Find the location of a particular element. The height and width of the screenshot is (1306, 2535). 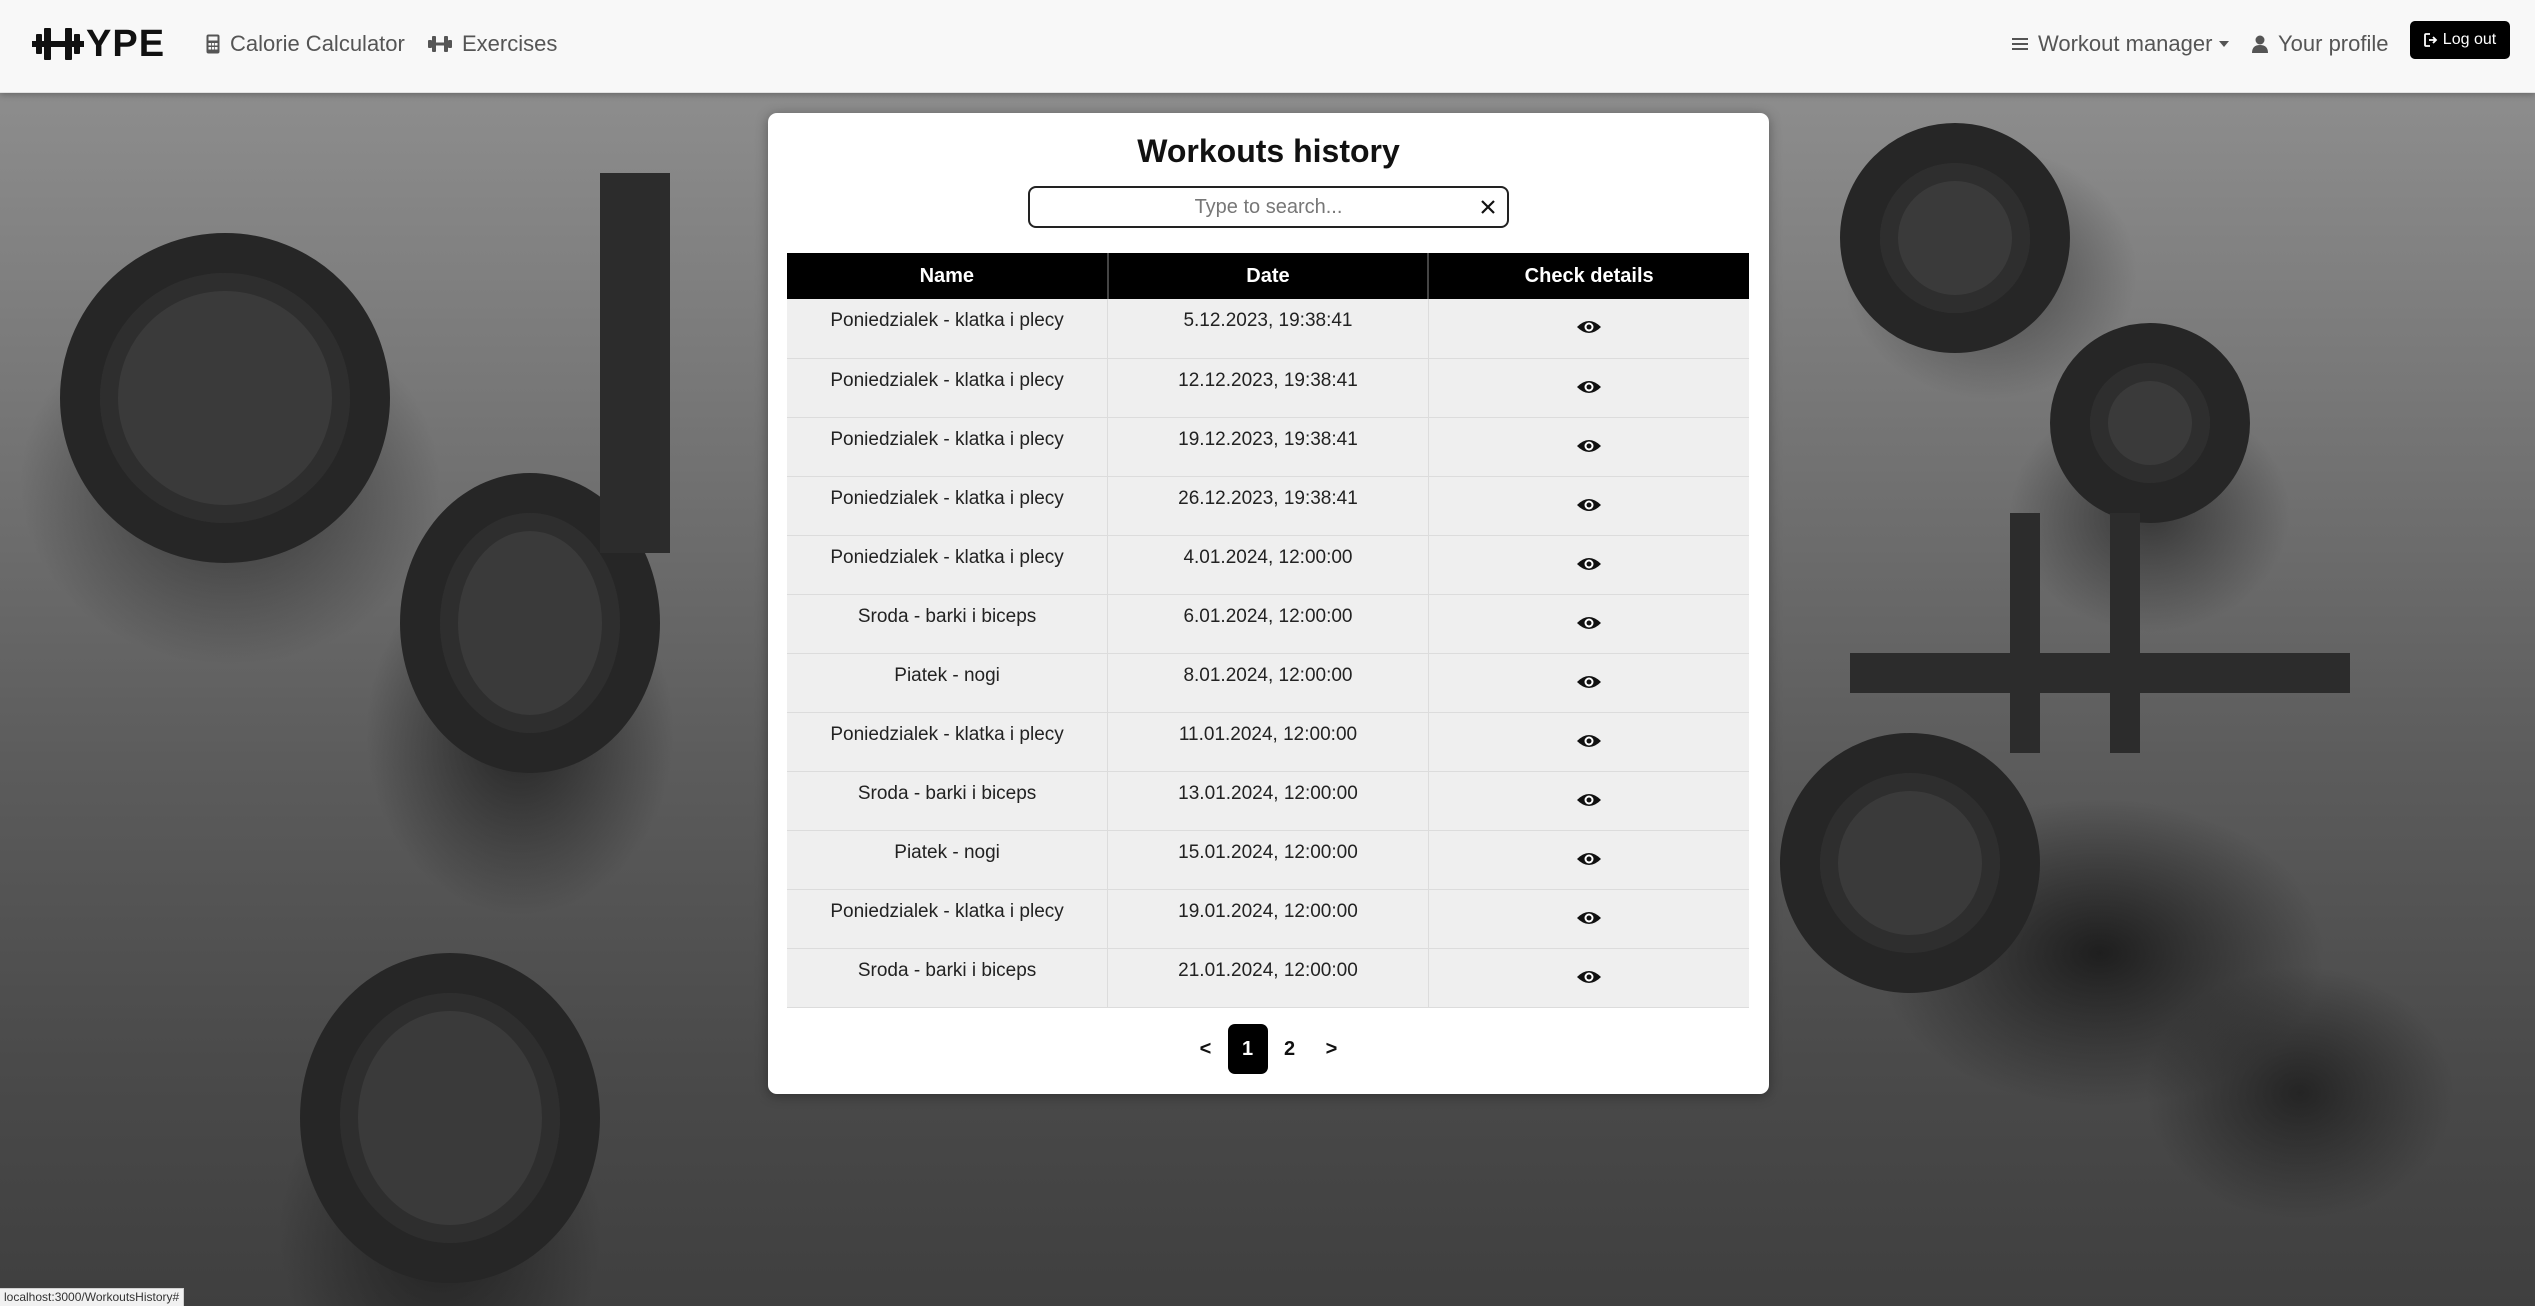

sign-out-icon is located at coordinates (2430, 40).